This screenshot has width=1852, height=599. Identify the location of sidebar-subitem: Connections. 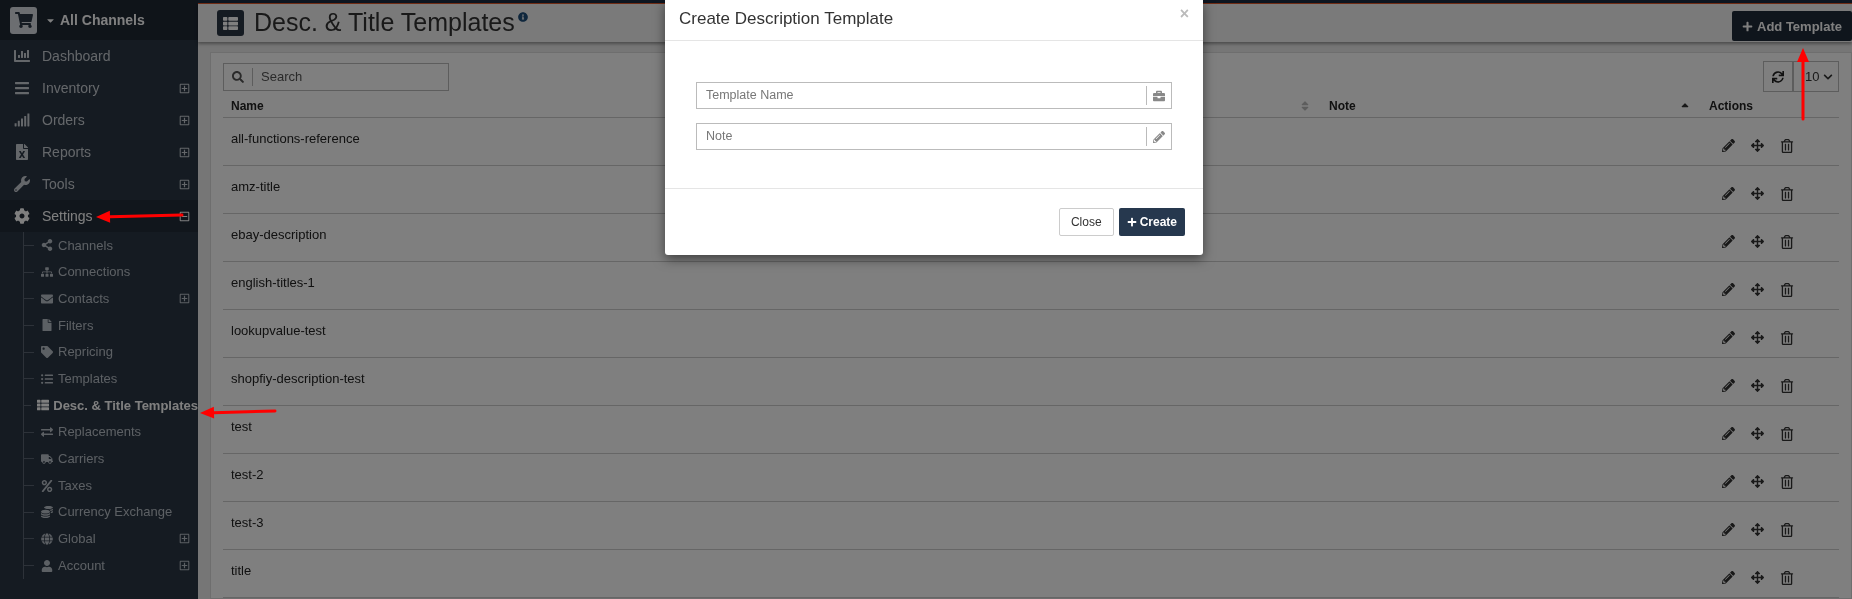
(111, 272).